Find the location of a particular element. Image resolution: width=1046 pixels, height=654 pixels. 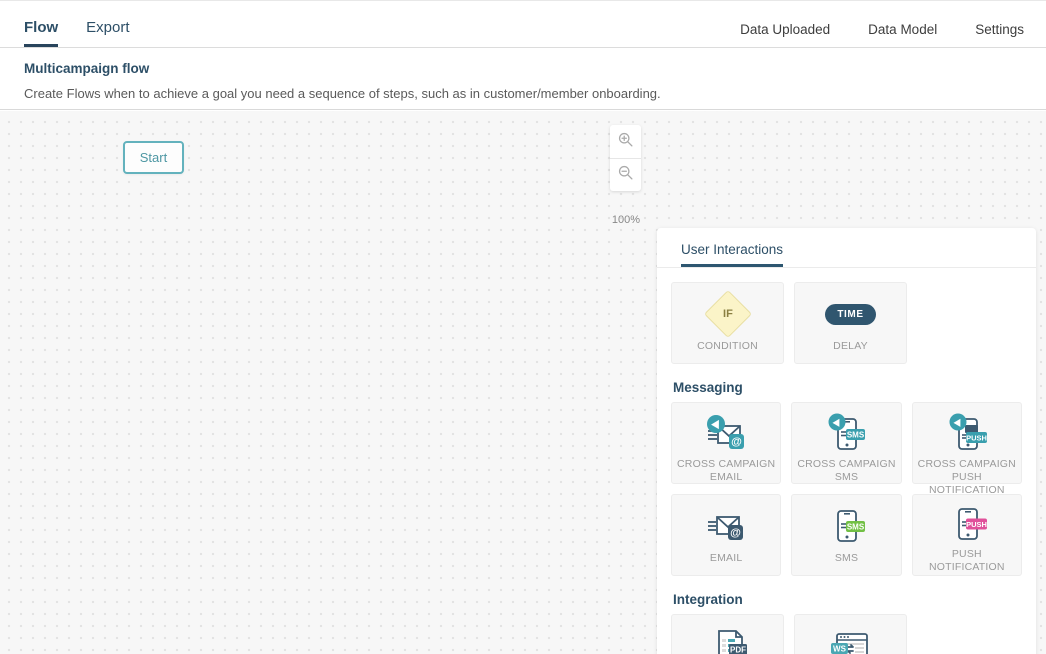

tile-label: SMS is located at coordinates (846, 558).